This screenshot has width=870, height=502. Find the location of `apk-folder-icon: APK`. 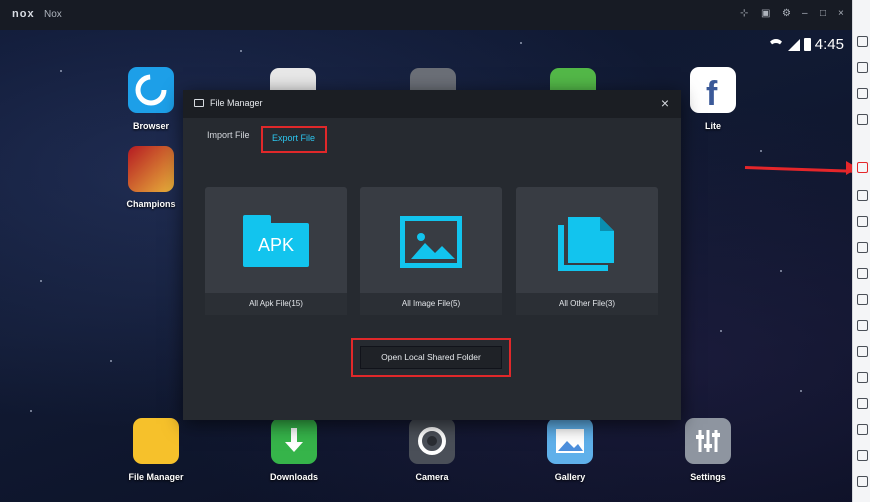

apk-folder-icon: APK is located at coordinates (276, 241).